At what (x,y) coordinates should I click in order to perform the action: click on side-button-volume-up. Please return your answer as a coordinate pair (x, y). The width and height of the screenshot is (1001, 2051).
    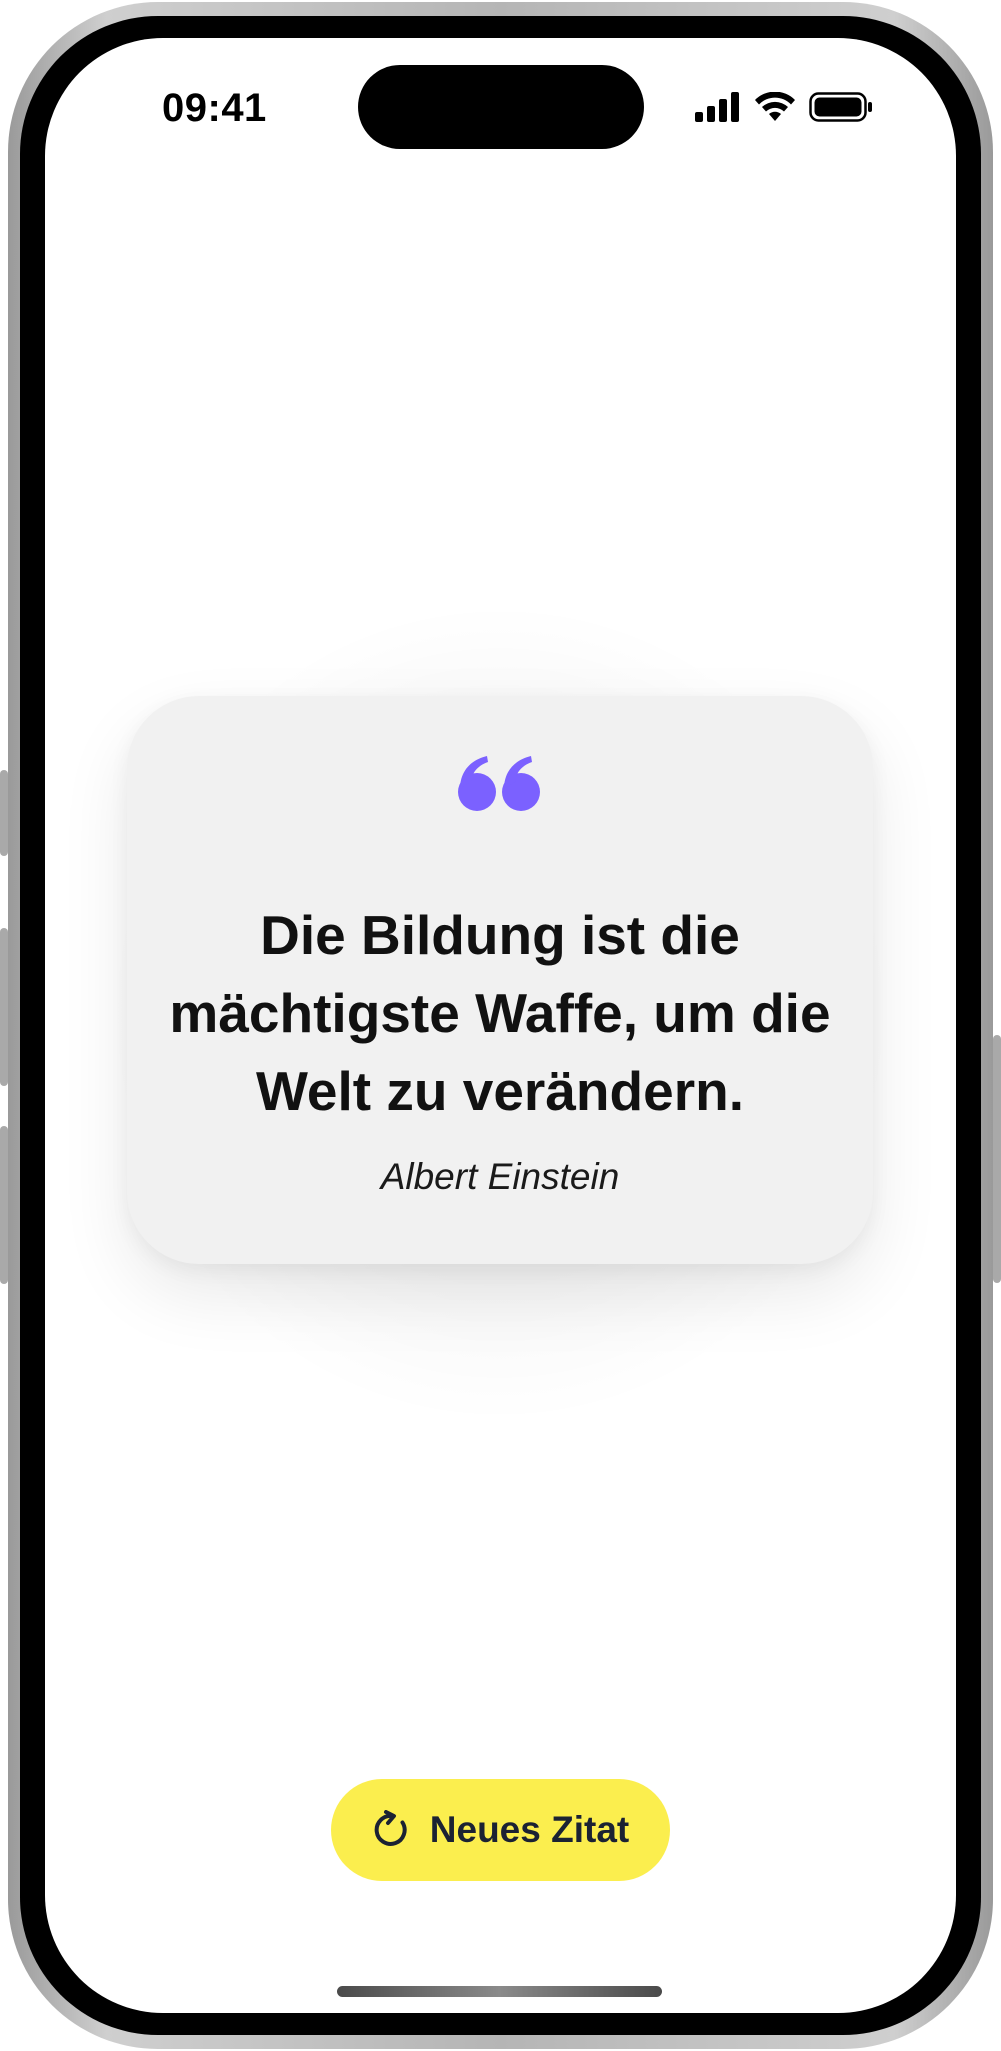
    Looking at the image, I should click on (4, 1007).